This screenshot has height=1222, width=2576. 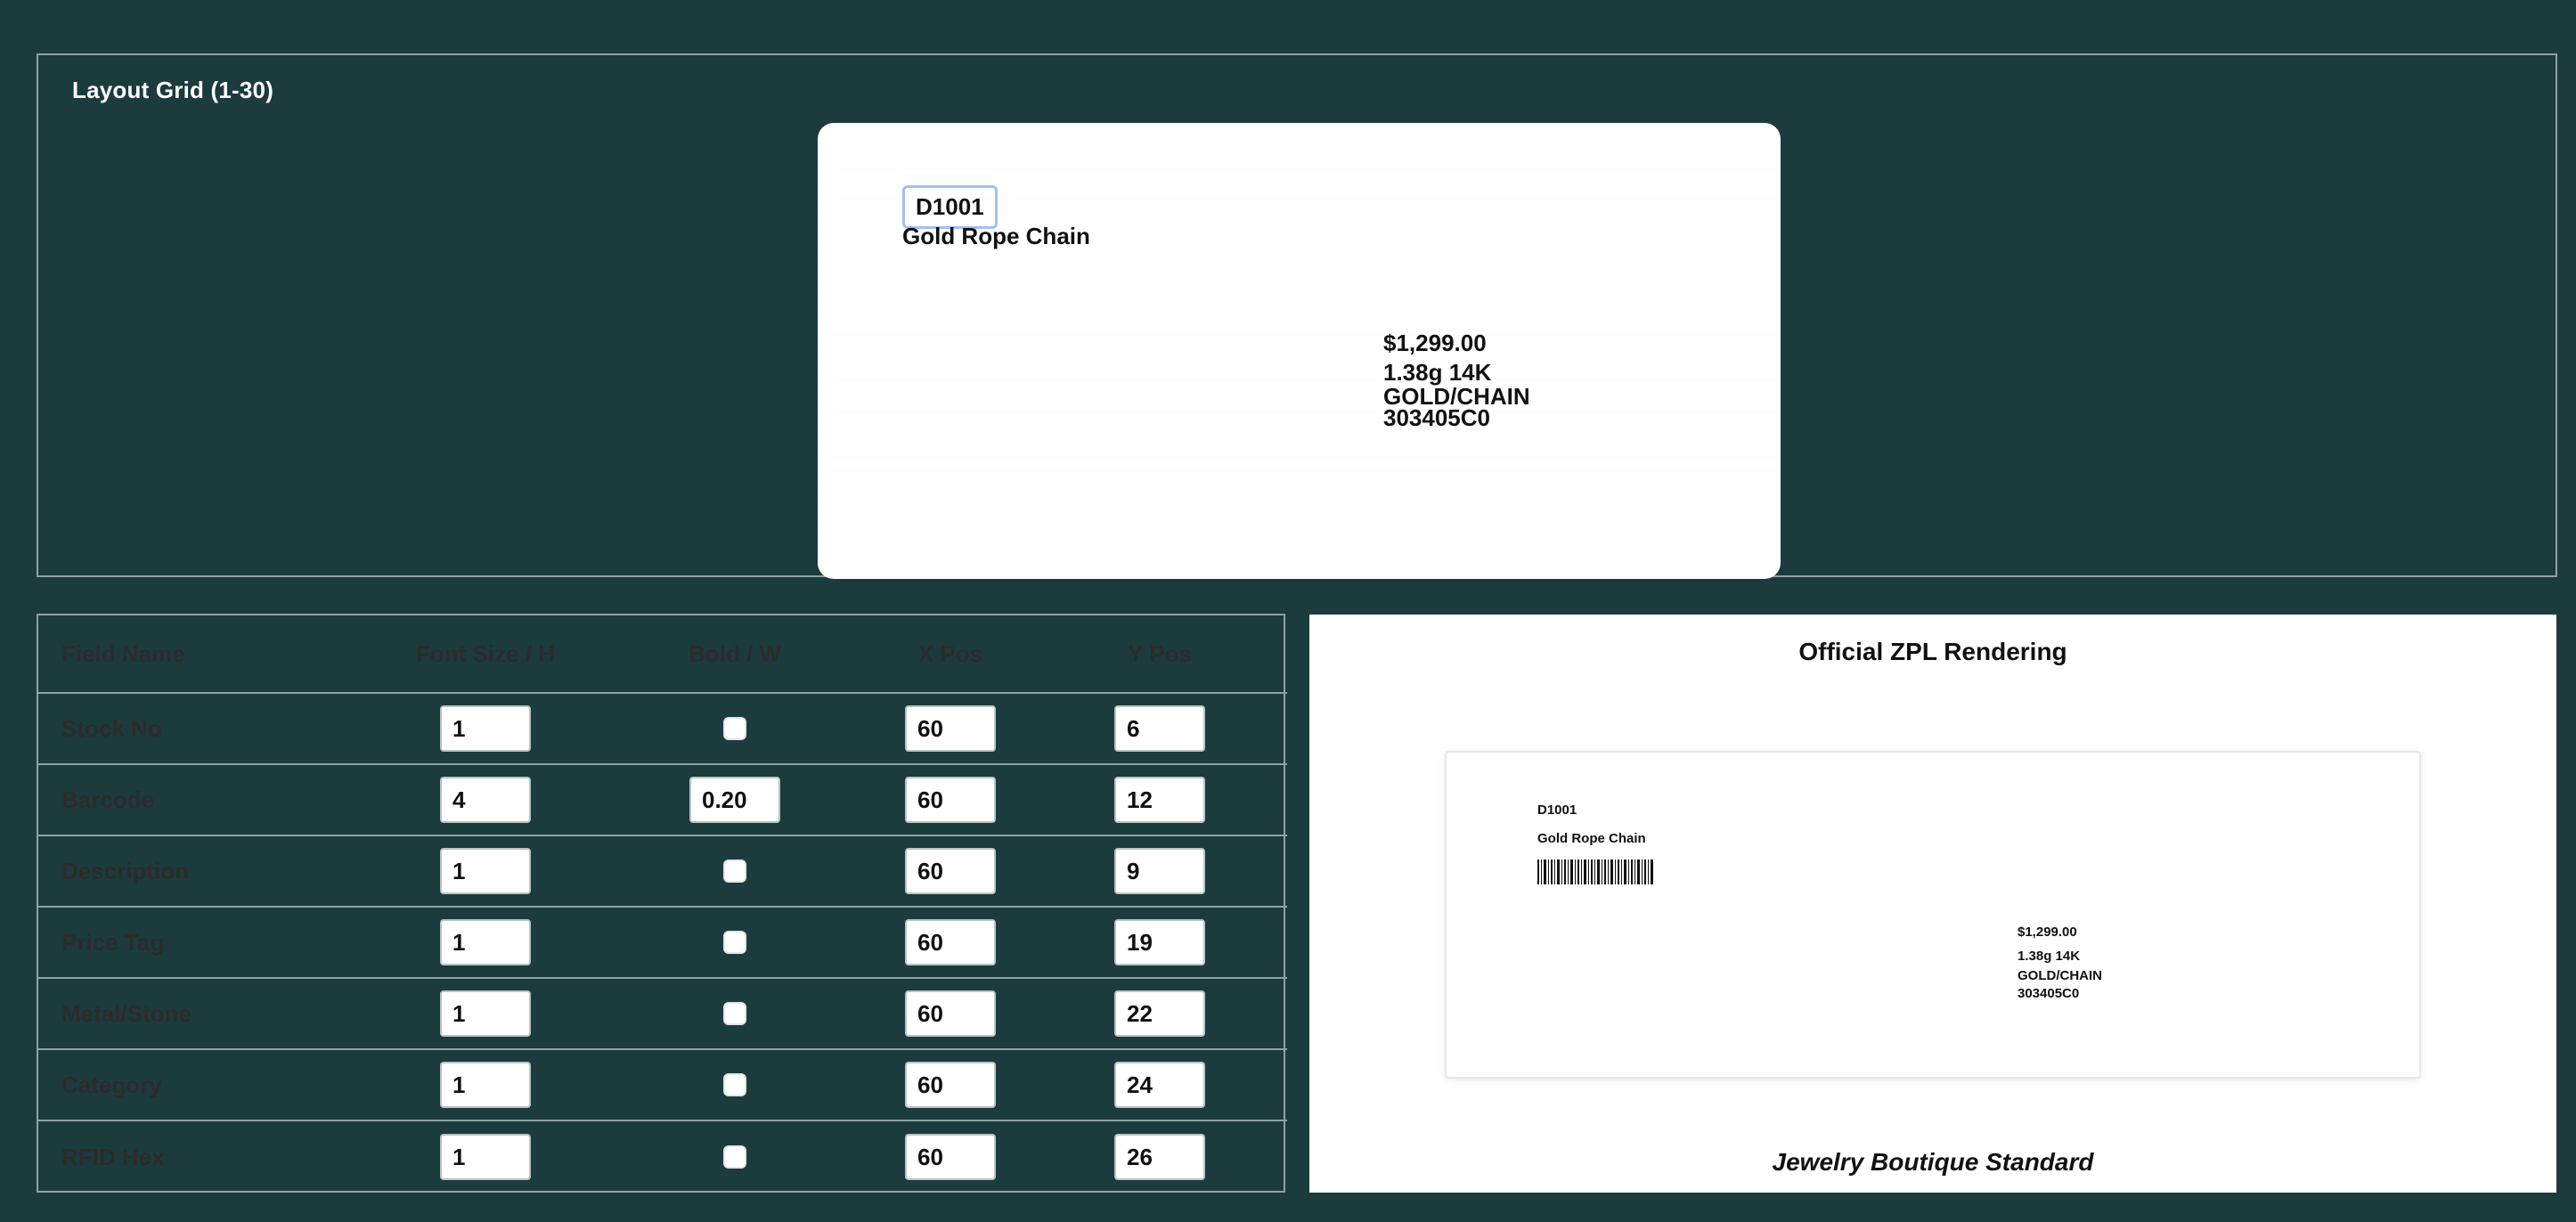 What do you see at coordinates (1933, 1162) in the screenshot?
I see `official-footer: Jewelry Boutique Standard` at bounding box center [1933, 1162].